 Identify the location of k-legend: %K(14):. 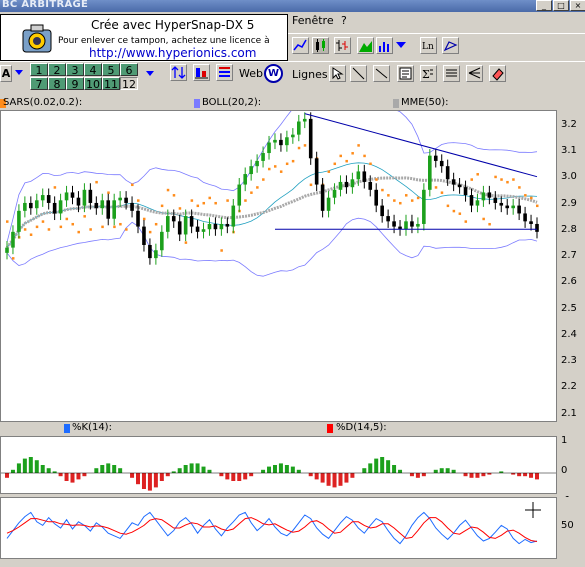
(92, 427).